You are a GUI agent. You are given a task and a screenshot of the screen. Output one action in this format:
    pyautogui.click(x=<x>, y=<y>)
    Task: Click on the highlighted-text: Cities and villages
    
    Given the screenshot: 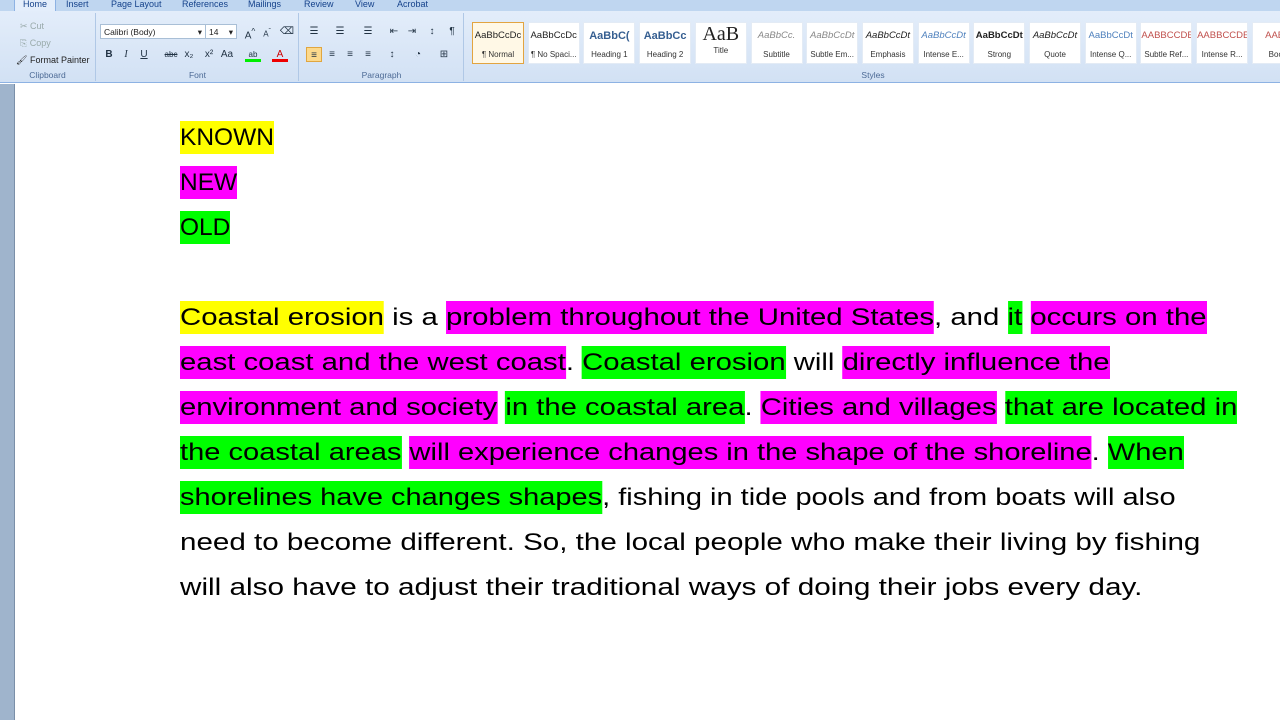 What is the action you would take?
    pyautogui.click(x=878, y=407)
    